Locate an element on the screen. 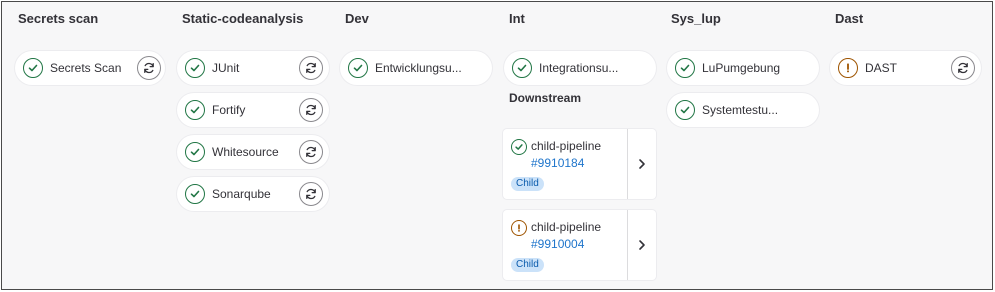 This screenshot has width=995, height=292. job-dast: DAST is located at coordinates (905, 68).